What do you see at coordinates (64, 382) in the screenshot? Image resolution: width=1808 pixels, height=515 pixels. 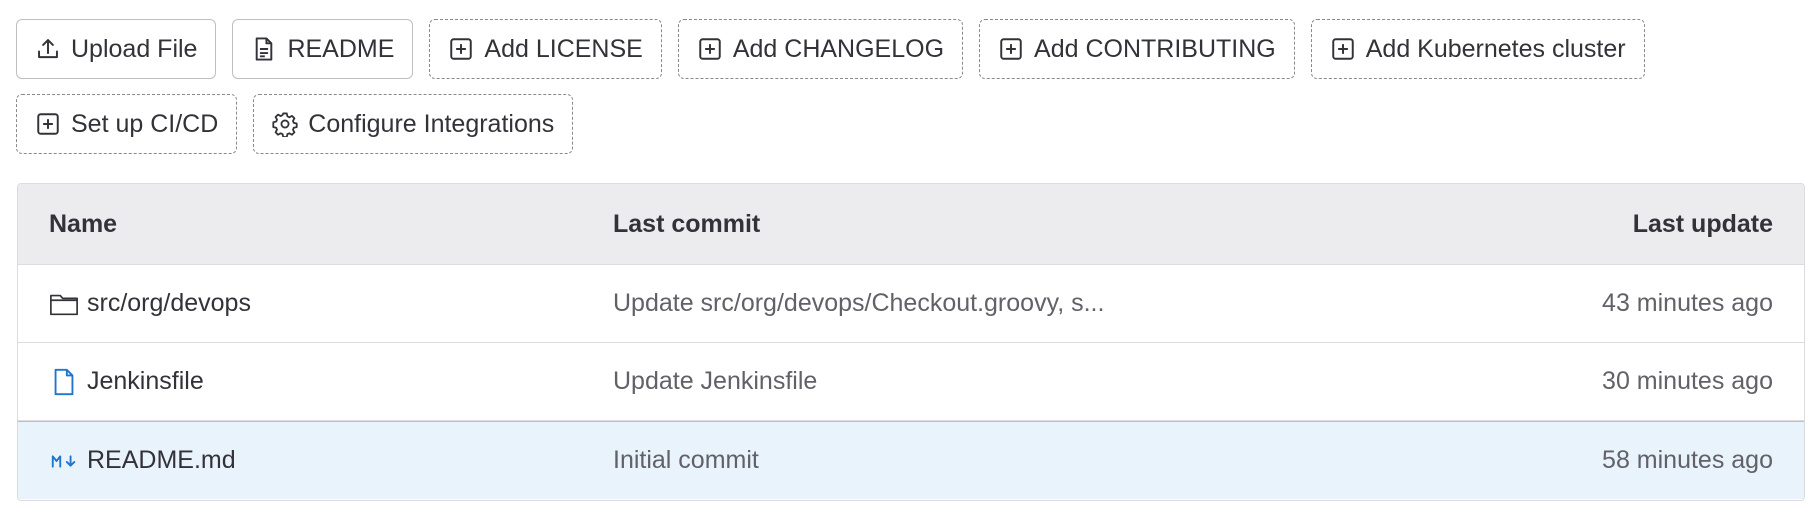 I see `file-icon` at bounding box center [64, 382].